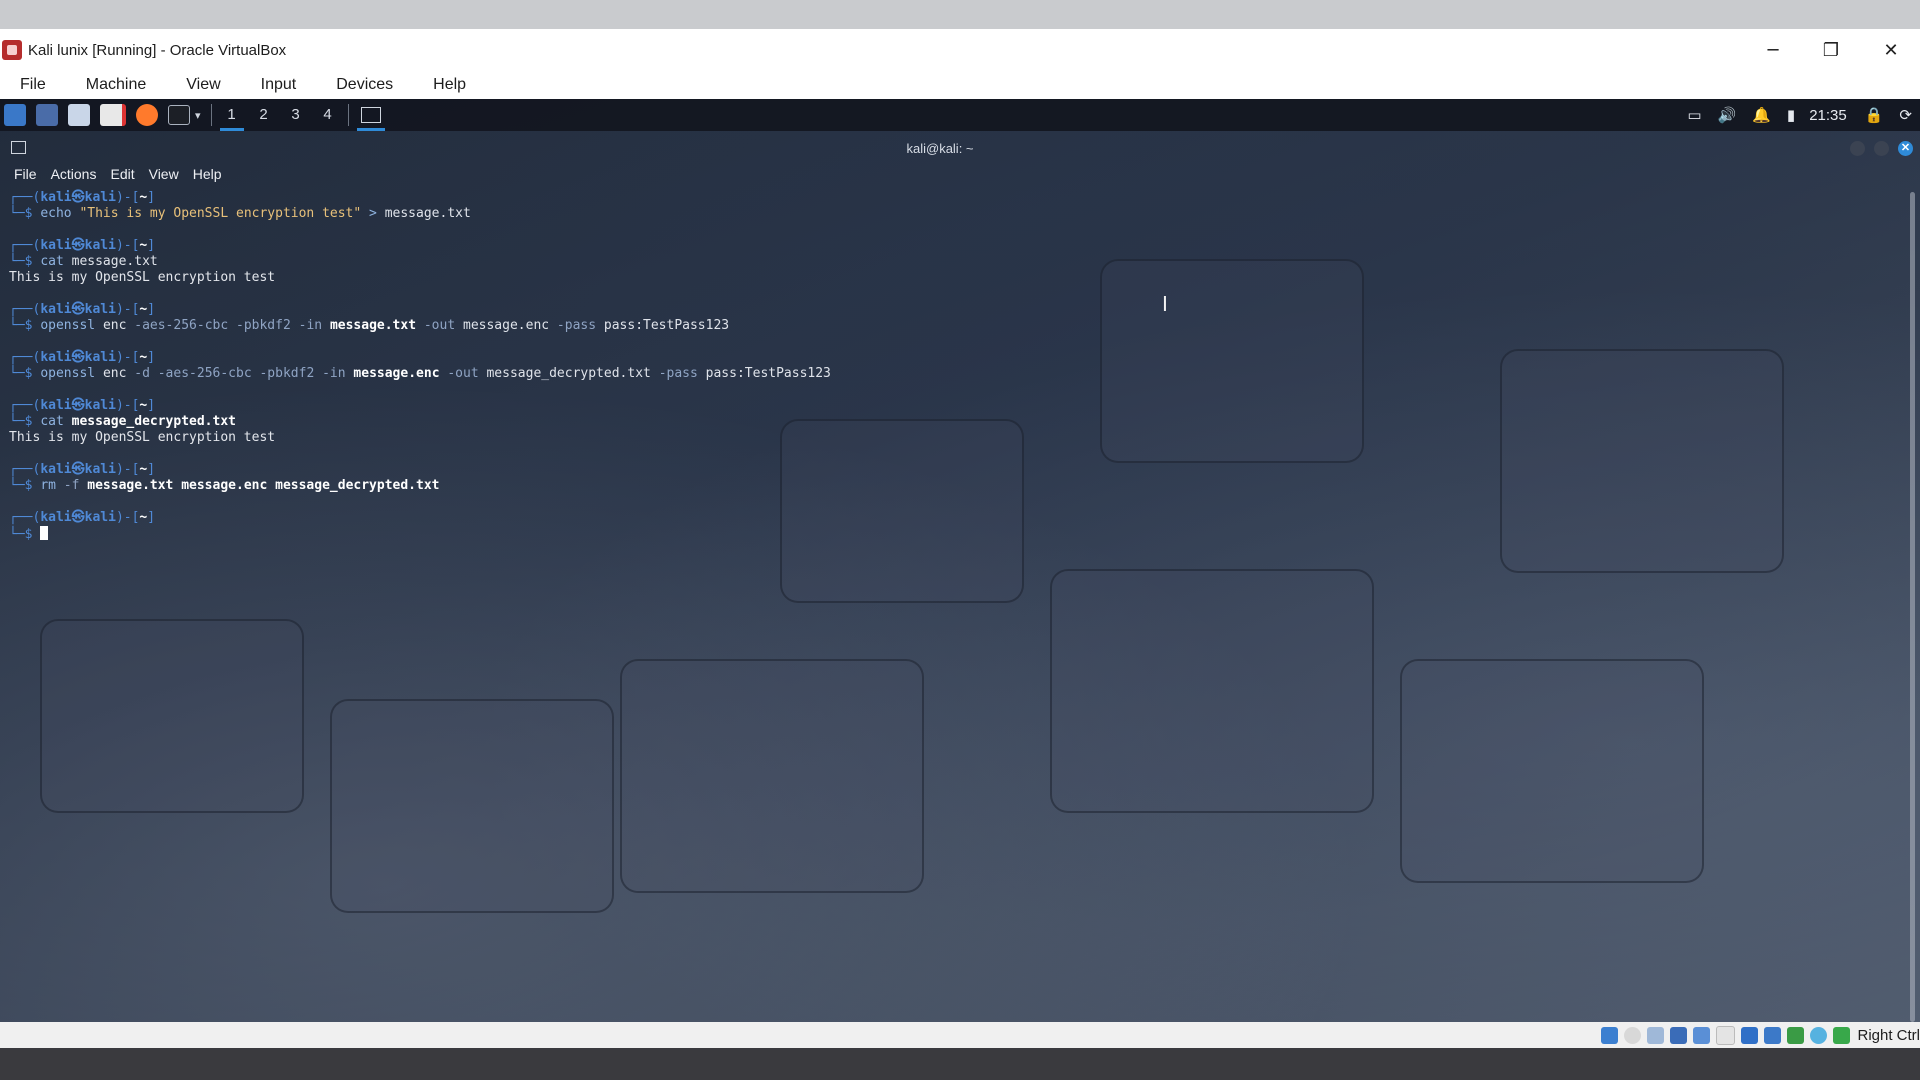 This screenshot has width=1920, height=1080. What do you see at coordinates (116, 85) in the screenshot?
I see `menu-machine: Machine` at bounding box center [116, 85].